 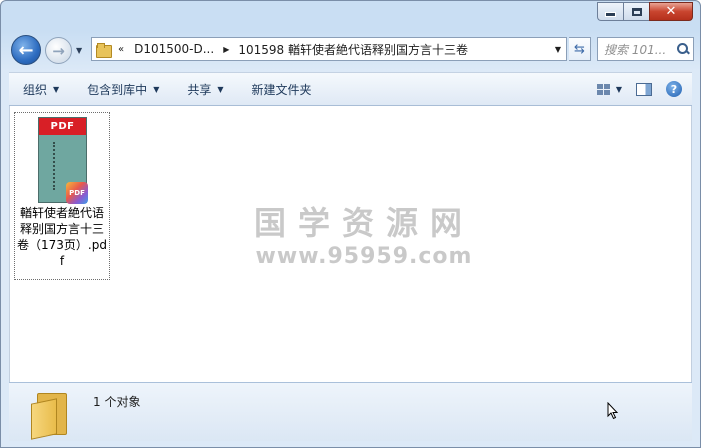 I want to click on organize-menu: 组织 ▼, so click(x=41, y=89).